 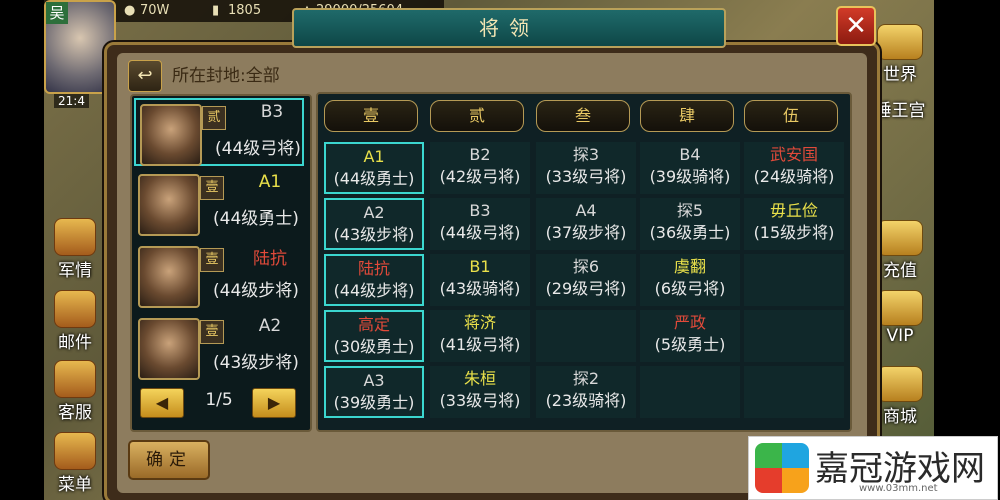 I want to click on slot-general-desc: (6级弓将), so click(x=690, y=288).